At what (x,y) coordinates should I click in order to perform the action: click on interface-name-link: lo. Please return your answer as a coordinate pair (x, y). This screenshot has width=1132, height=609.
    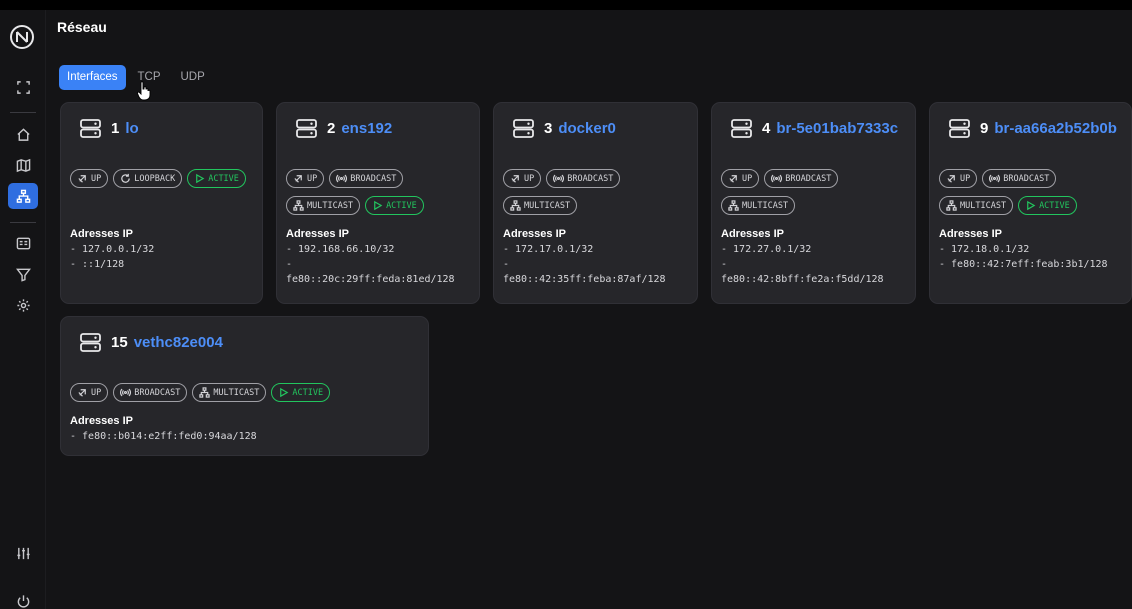
    Looking at the image, I should click on (131, 128).